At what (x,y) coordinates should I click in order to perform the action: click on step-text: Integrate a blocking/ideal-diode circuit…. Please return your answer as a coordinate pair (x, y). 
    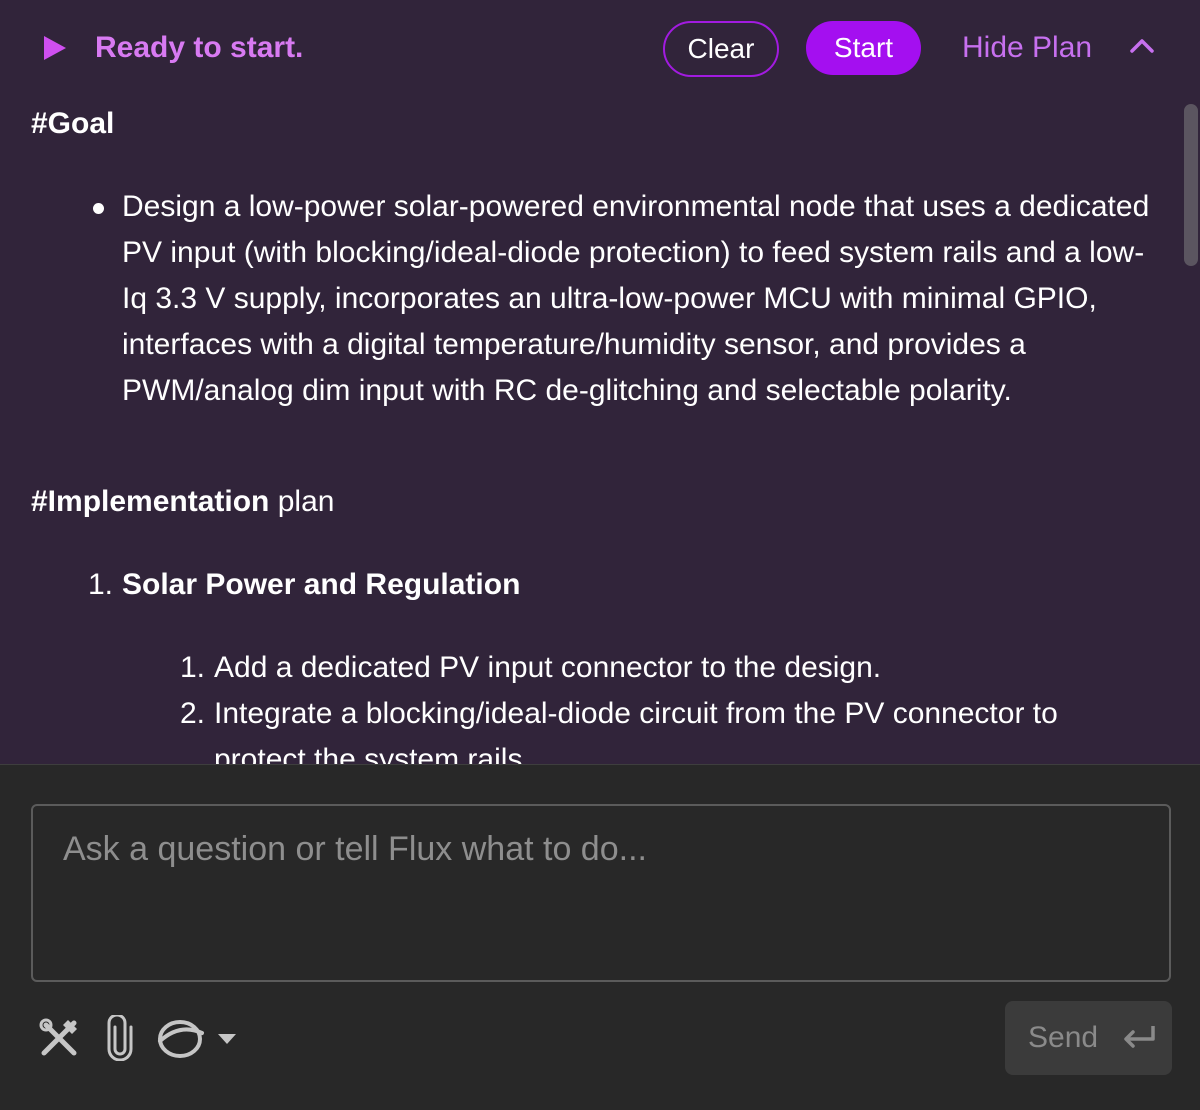
    Looking at the image, I should click on (636, 713).